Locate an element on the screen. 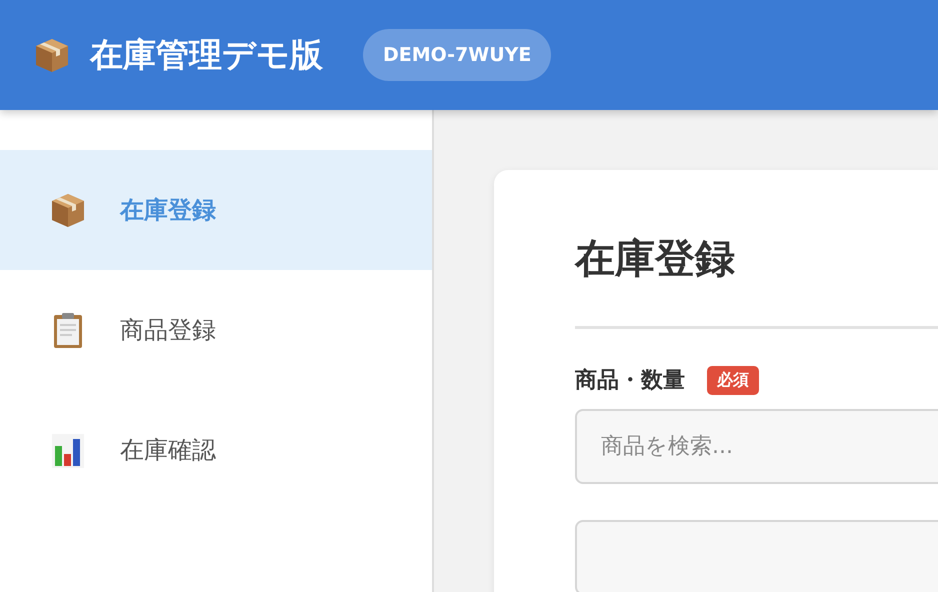 This screenshot has height=592, width=938. app-title: 在庫管理デモ版 is located at coordinates (206, 55).